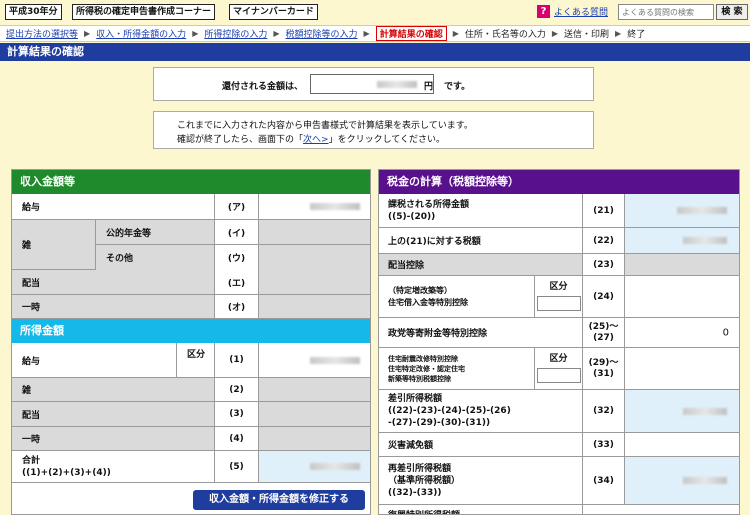  Describe the element at coordinates (543, 11) in the screenshot. I see `help-icon: ?` at that location.